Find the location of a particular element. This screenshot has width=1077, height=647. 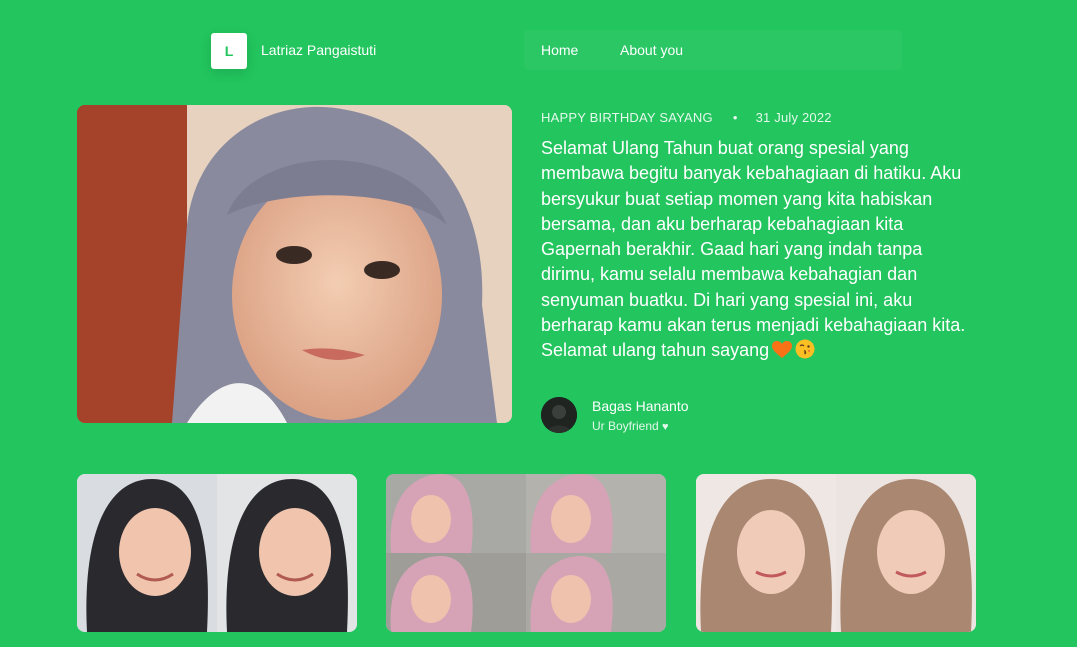

logo: L is located at coordinates (229, 51).